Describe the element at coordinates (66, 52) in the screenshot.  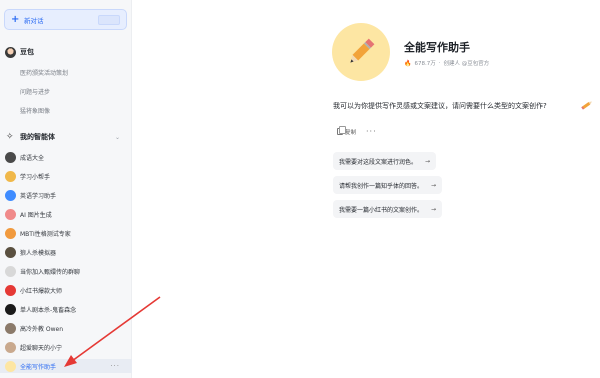
I see `sidebar-item-doubao: 豆包` at that location.